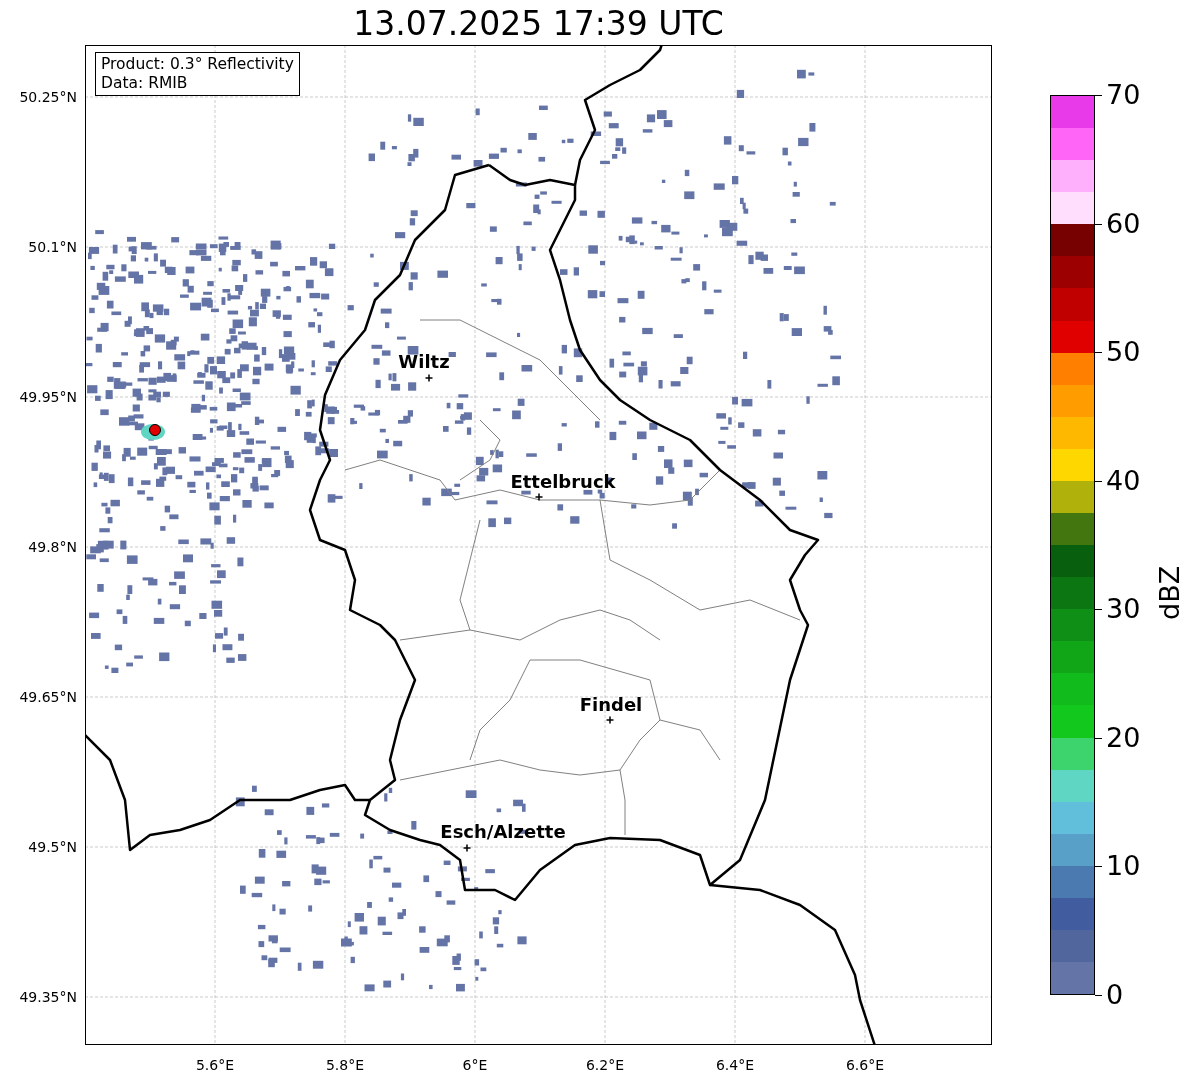 The width and height of the screenshot is (1184, 1081). What do you see at coordinates (1123, 737) in the screenshot?
I see `colorbar-tick-label: 20` at bounding box center [1123, 737].